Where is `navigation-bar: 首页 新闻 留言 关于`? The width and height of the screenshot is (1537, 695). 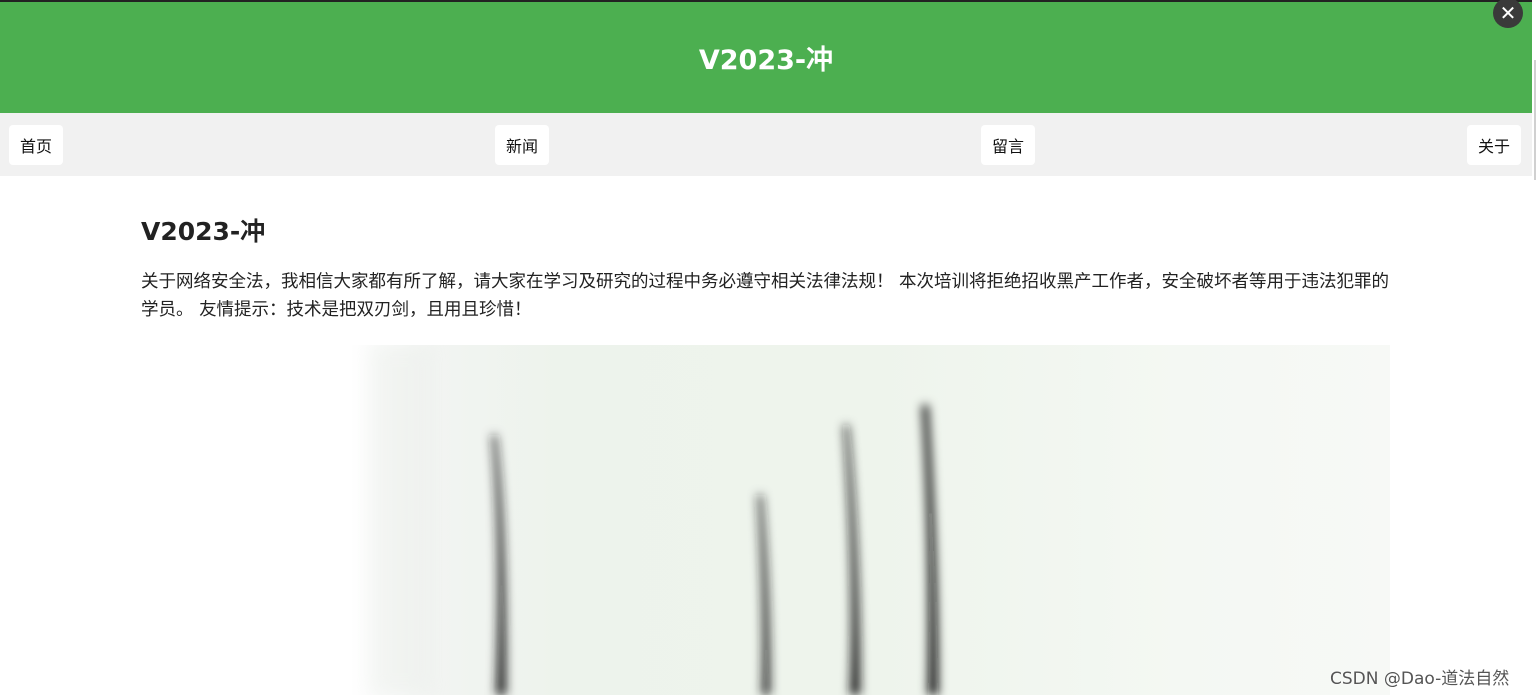 navigation-bar: 首页 新闻 留言 关于 is located at coordinates (766, 144).